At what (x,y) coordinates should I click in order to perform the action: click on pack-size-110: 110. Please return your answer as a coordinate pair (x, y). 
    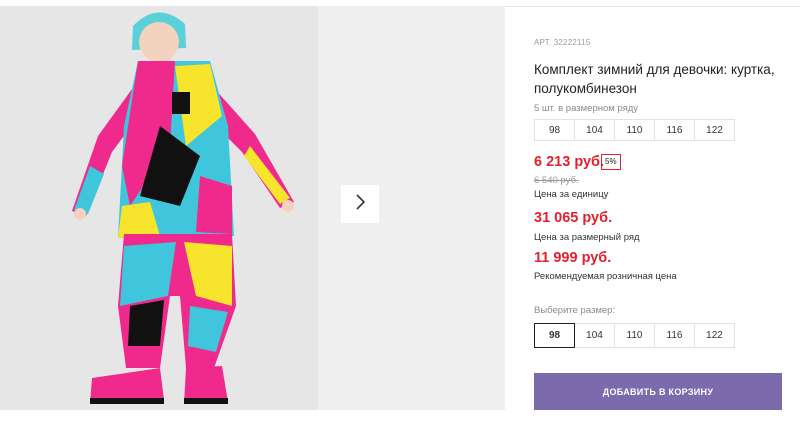
    Looking at the image, I should click on (634, 130).